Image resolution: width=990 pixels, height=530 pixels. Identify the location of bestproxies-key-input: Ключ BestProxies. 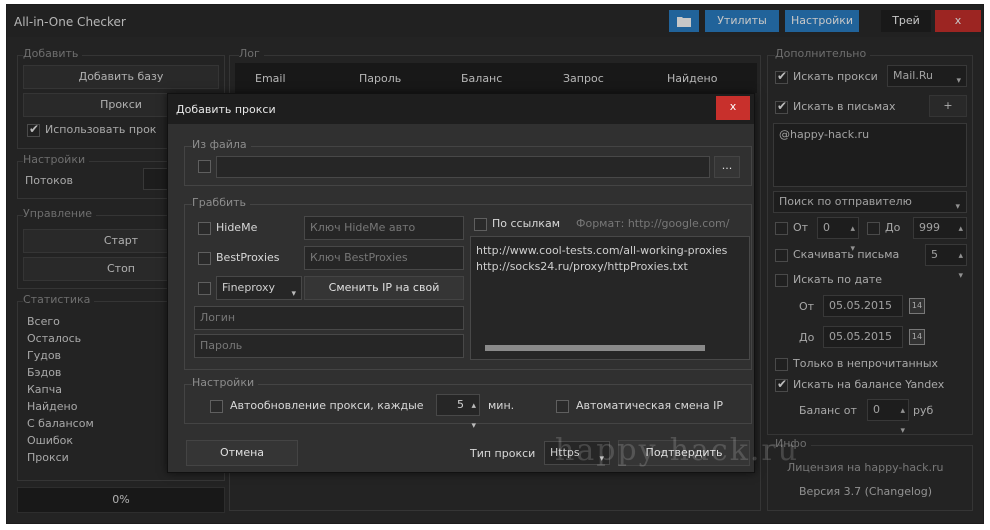
(384, 258).